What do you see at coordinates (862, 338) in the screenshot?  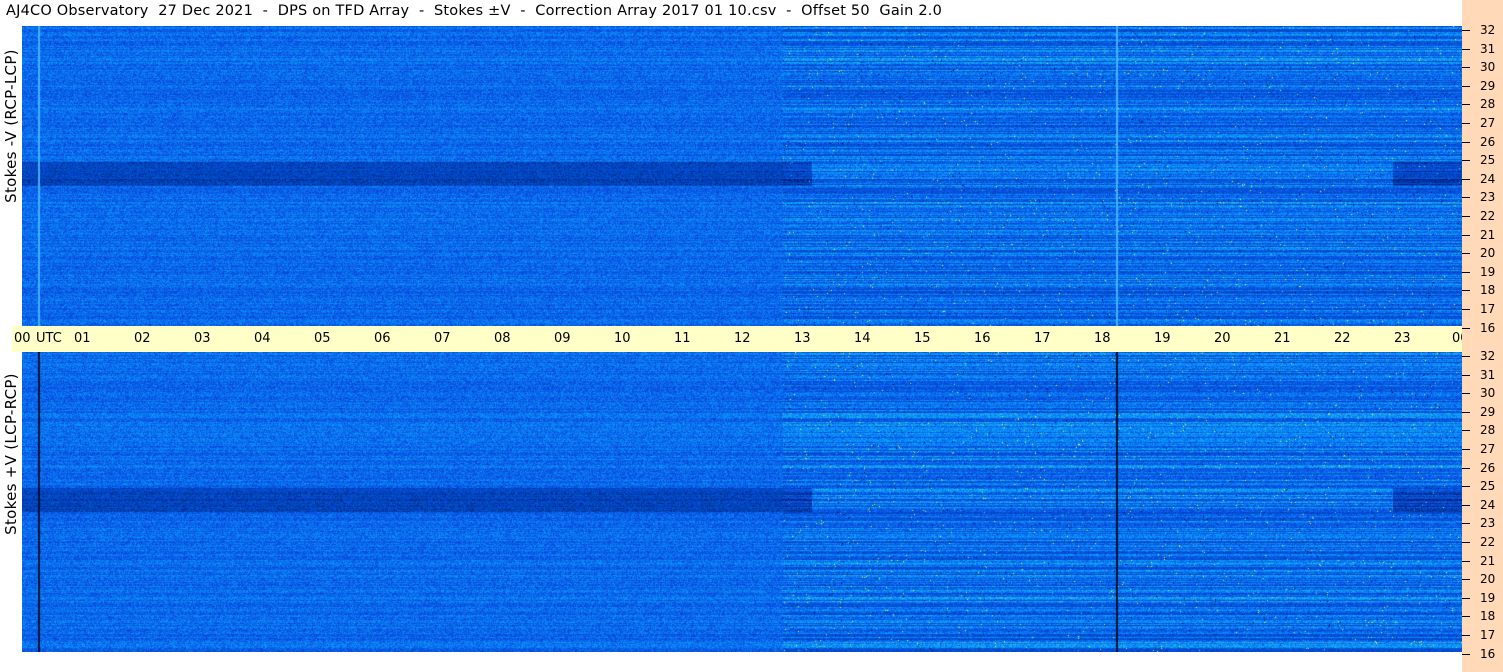 I see `time-label: 14` at bounding box center [862, 338].